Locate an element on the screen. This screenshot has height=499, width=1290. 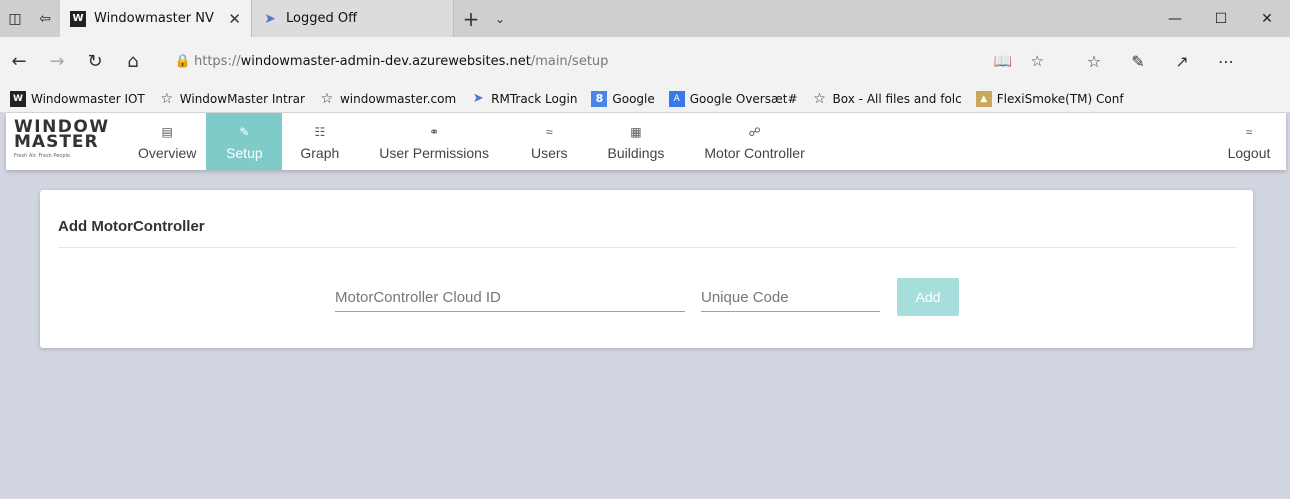
favorite-label: RMTrack Login is located at coordinates (534, 98).